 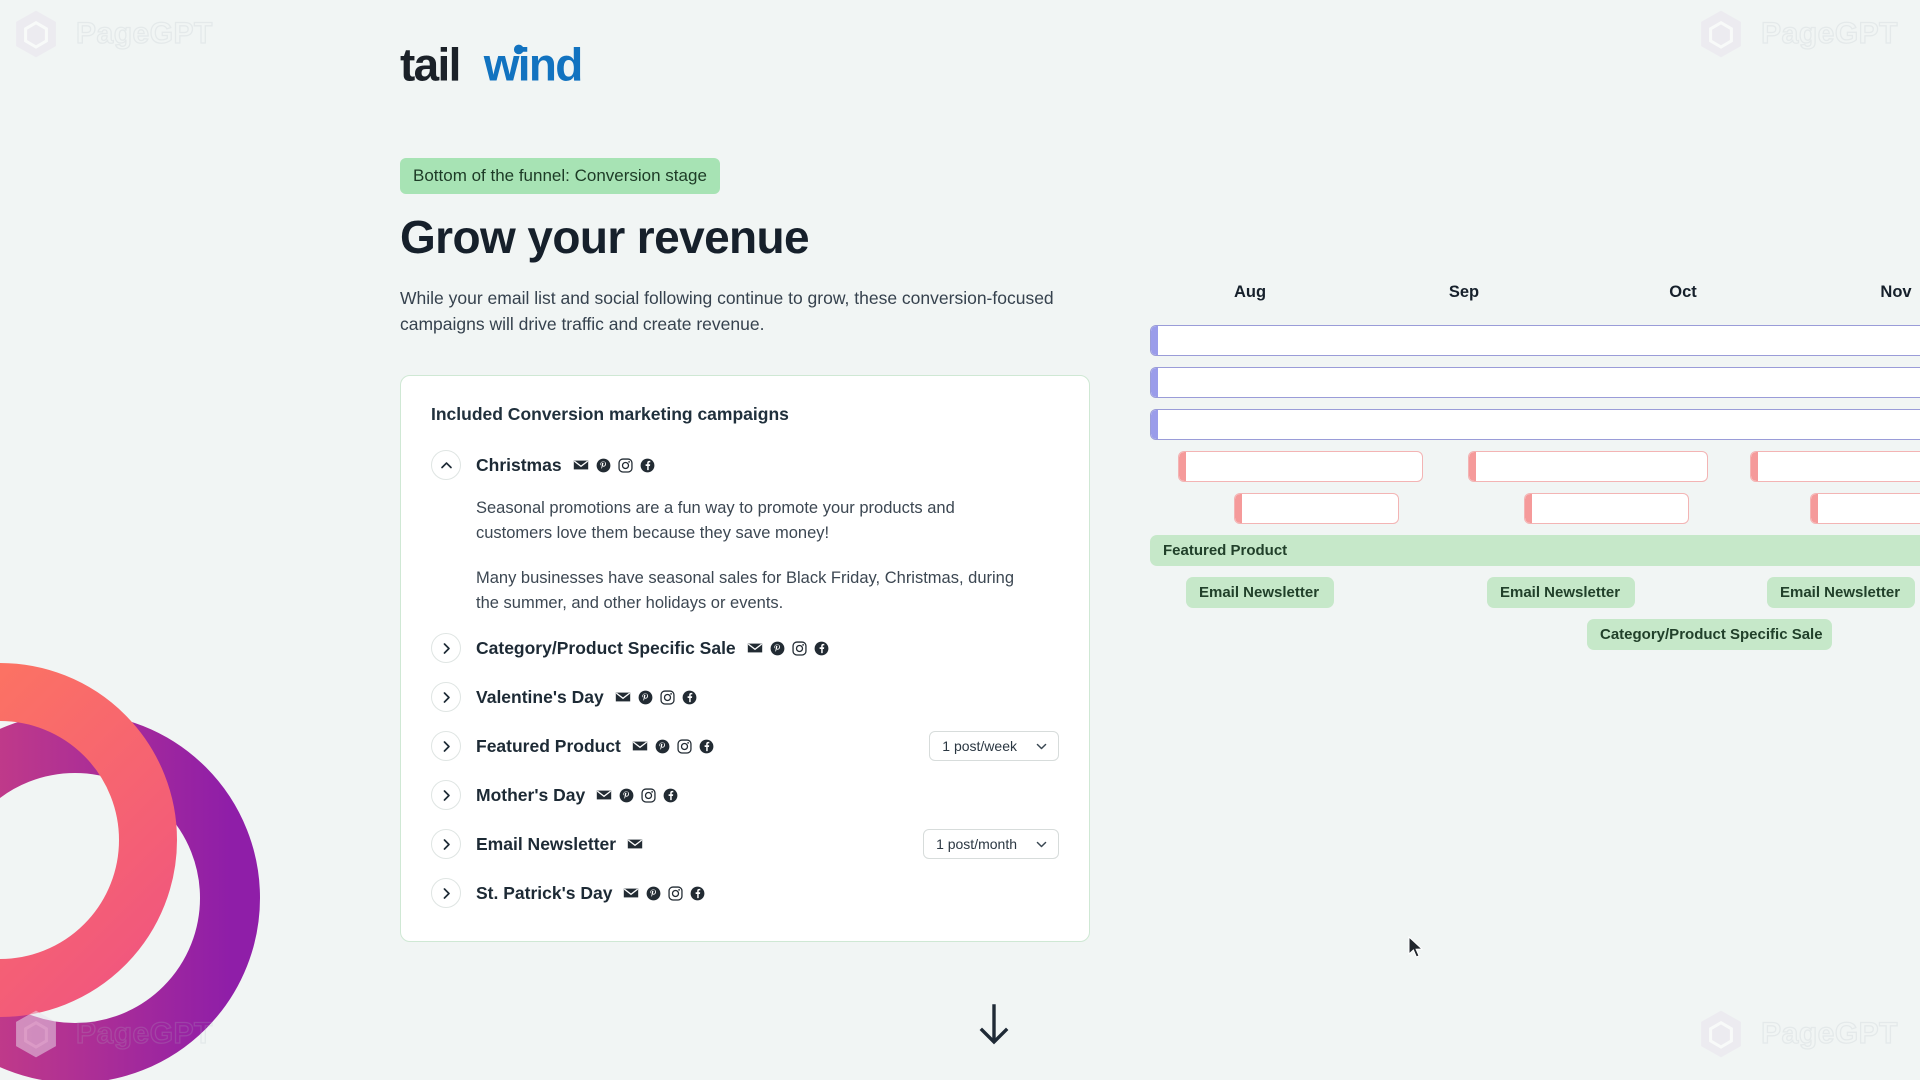 I want to click on campaign-row: Email Newsletter 1 post/month, so click(x=745, y=844).